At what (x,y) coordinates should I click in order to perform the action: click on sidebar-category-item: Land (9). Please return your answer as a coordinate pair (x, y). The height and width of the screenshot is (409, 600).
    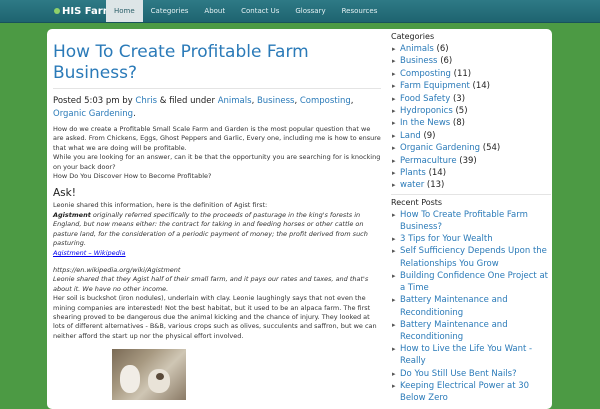
    Looking at the image, I should click on (471, 136).